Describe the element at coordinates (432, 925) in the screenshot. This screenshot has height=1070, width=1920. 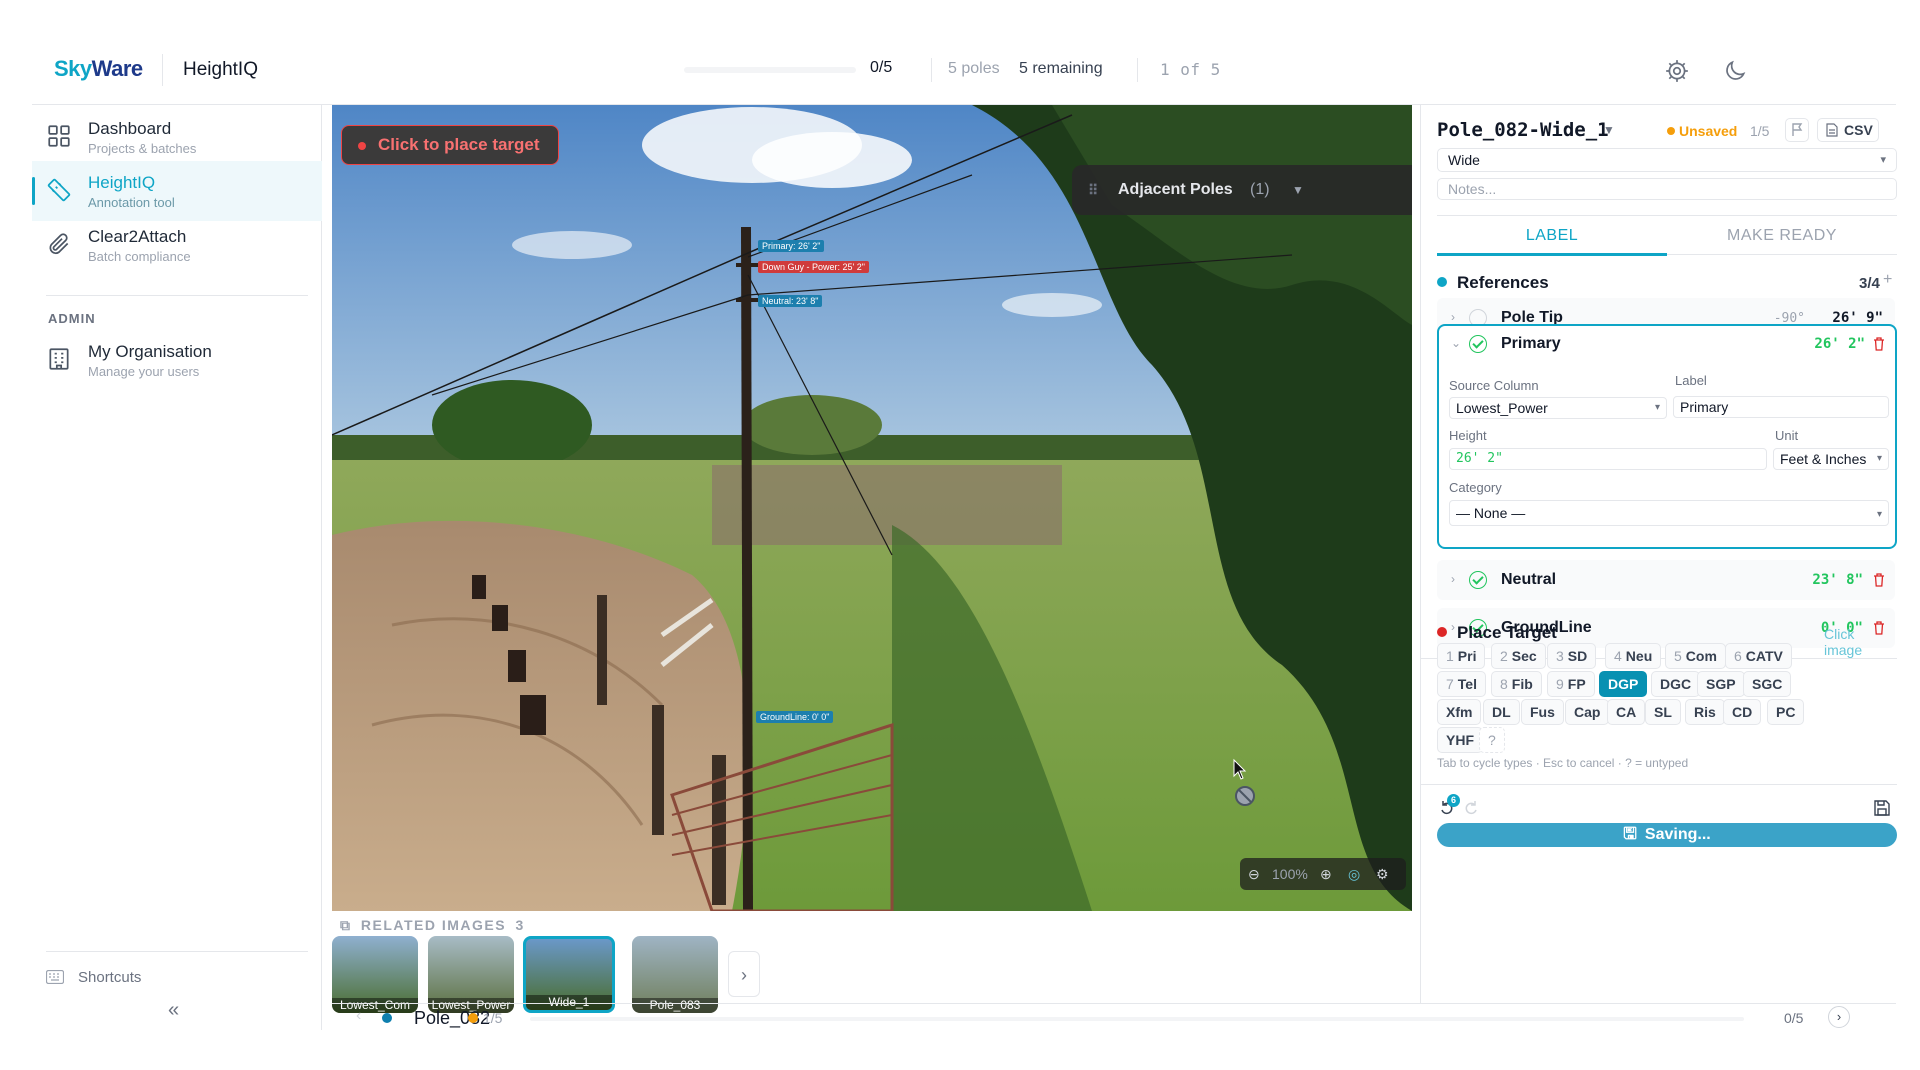
I see `related-images-title: ⧉ RELATED IMAGES 3` at that location.